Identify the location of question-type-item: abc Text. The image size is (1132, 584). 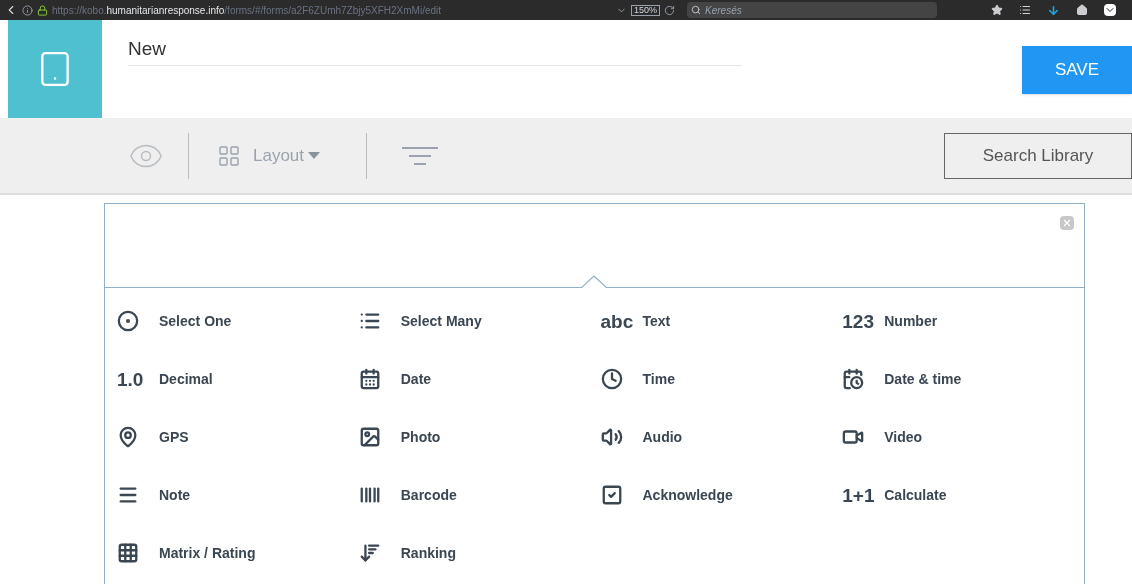
(715, 321).